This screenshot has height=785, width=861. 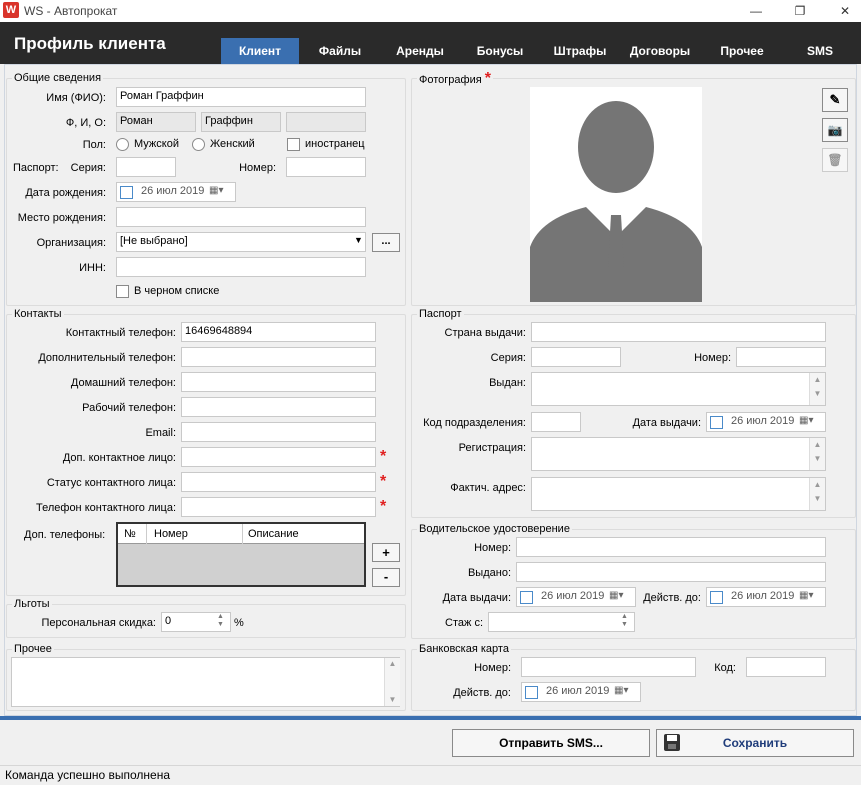 What do you see at coordinates (835, 100) in the screenshot?
I see `edit-photo-button: ✎` at bounding box center [835, 100].